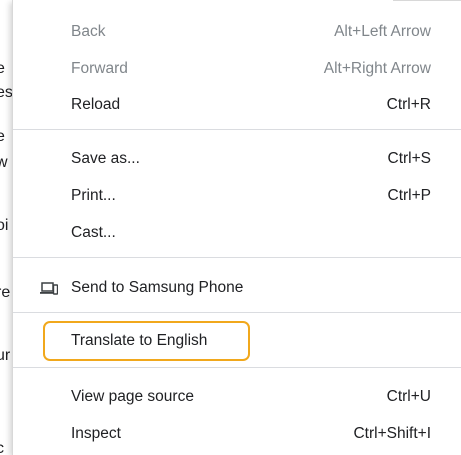 The height and width of the screenshot is (455, 461). What do you see at coordinates (4, 162) in the screenshot?
I see `page-text-fragment: w` at bounding box center [4, 162].